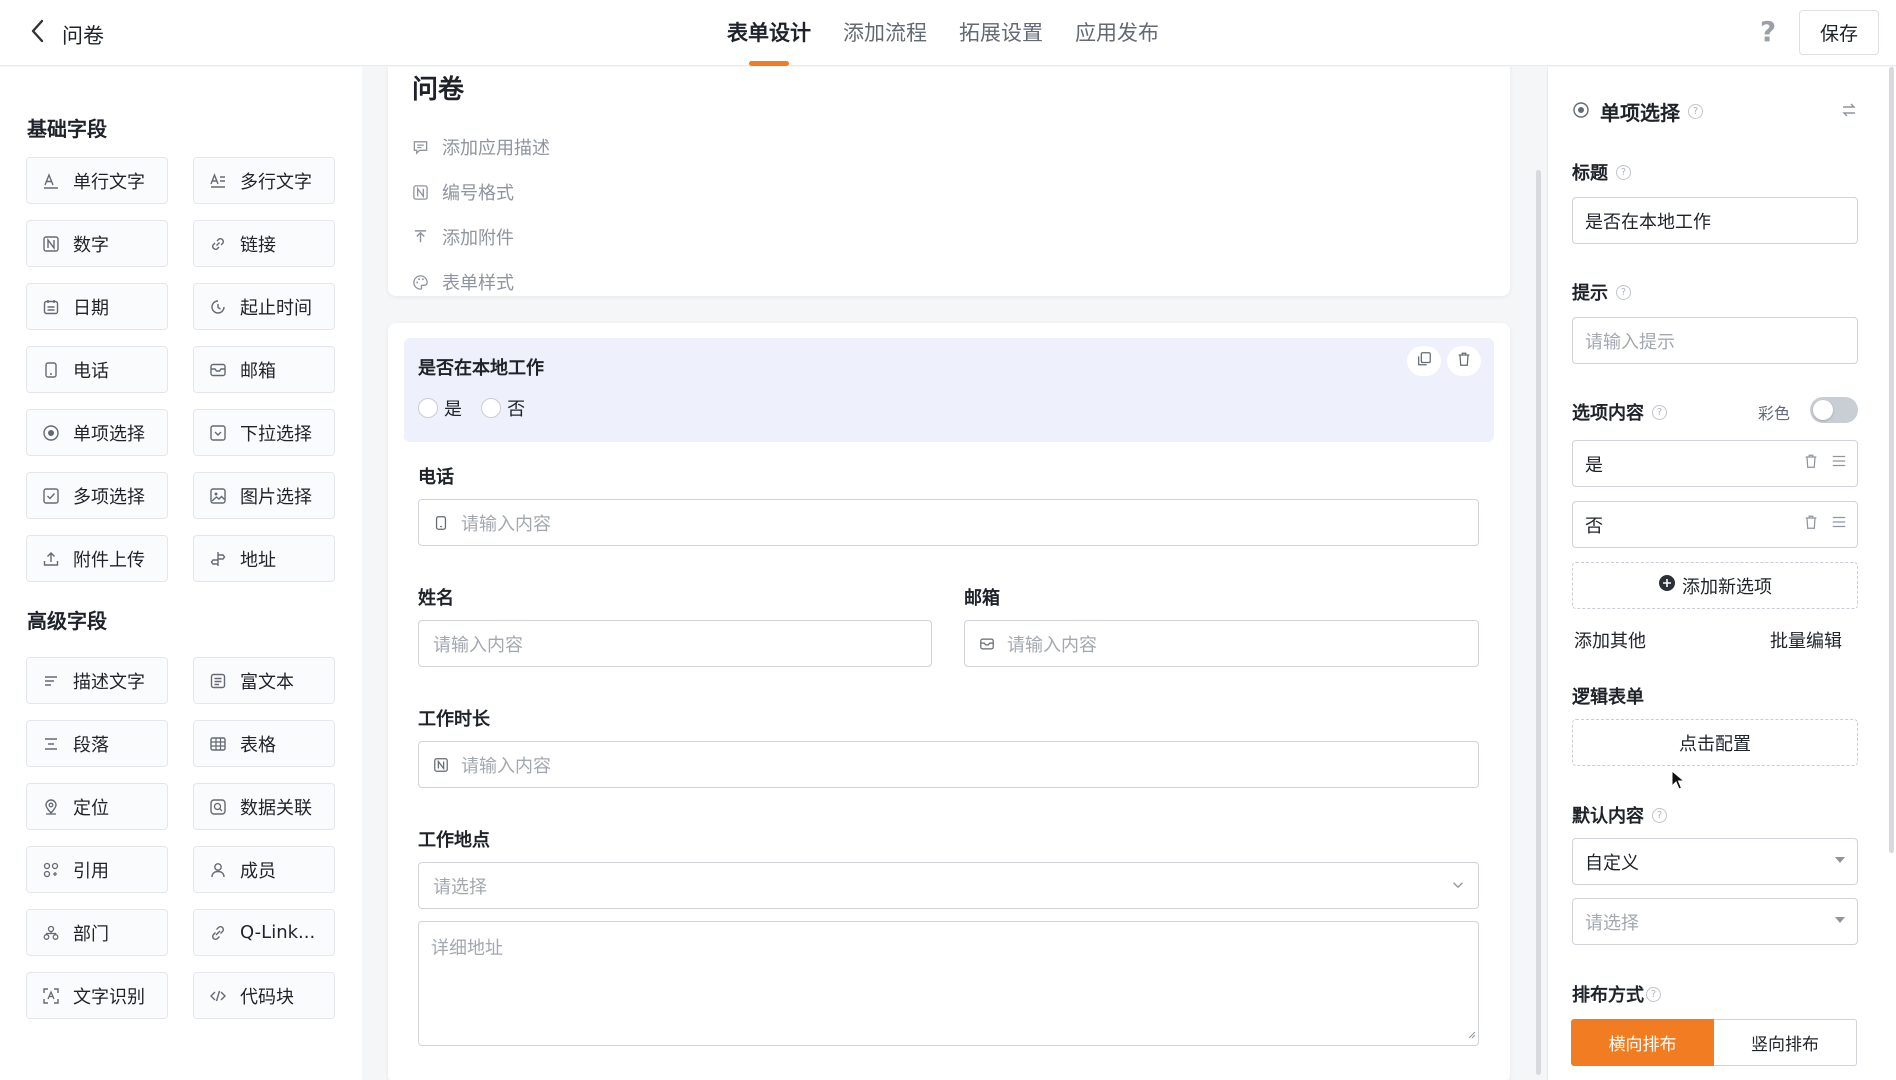 The image size is (1896, 1080). Describe the element at coordinates (97, 932) in the screenshot. I see `field-department: 部门` at that location.